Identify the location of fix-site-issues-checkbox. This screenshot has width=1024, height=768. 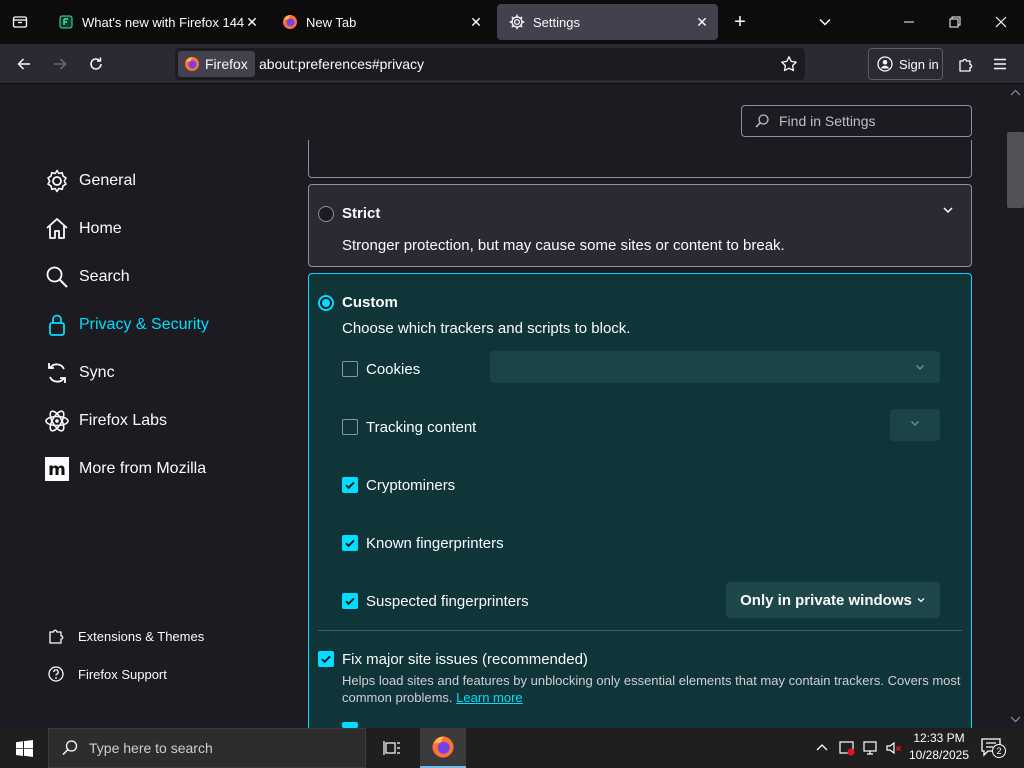
(326, 659).